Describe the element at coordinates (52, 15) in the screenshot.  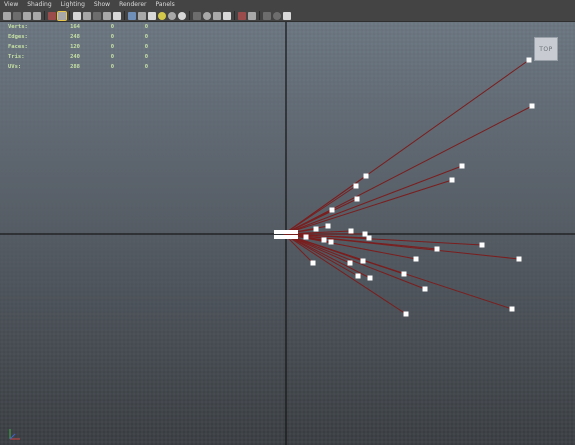
I see `grid-icon` at that location.